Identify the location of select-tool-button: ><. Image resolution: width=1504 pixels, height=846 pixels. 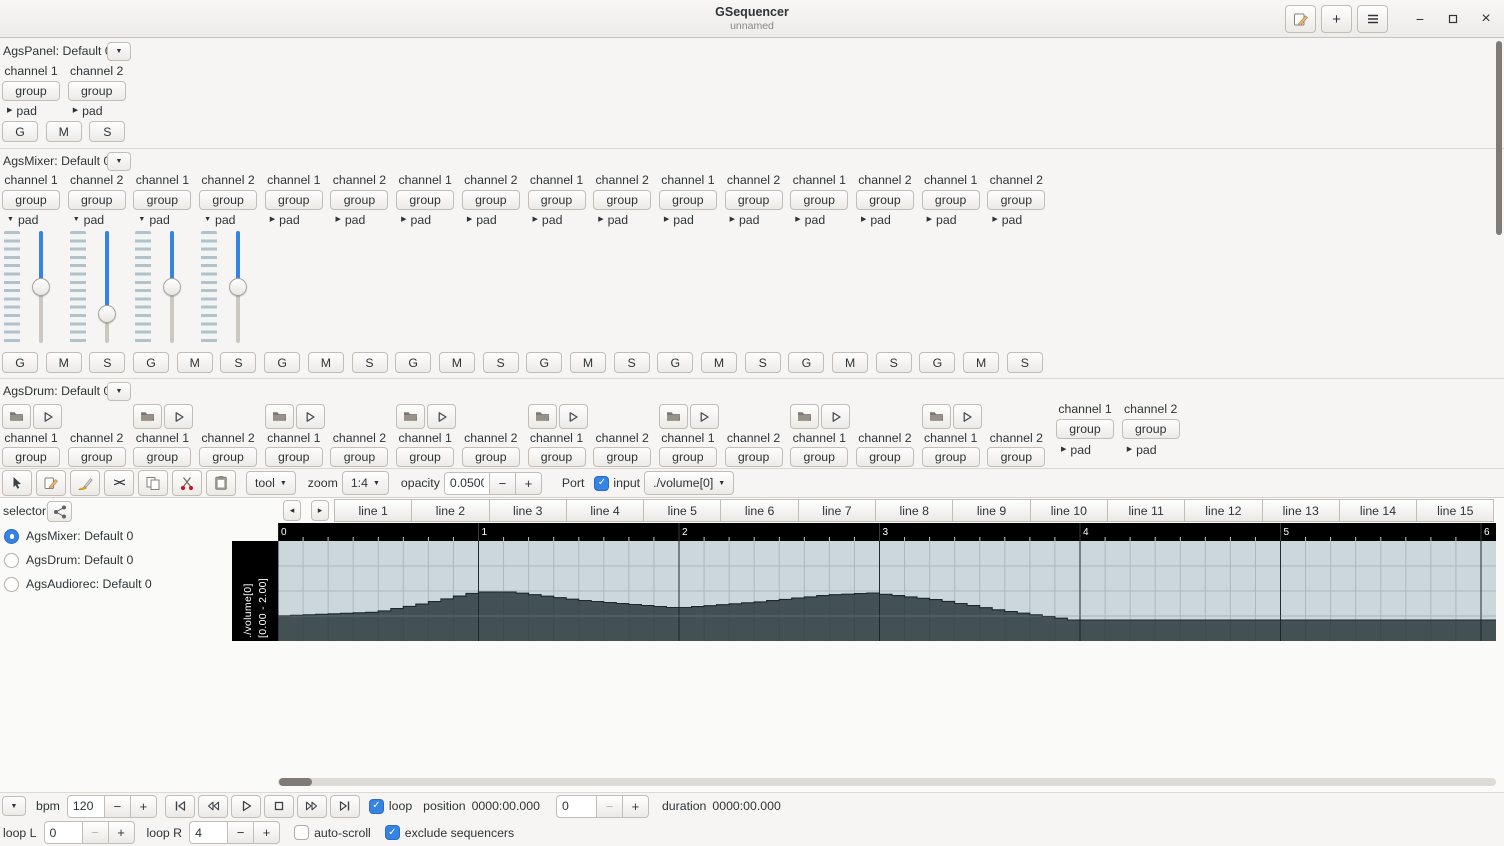
(119, 483).